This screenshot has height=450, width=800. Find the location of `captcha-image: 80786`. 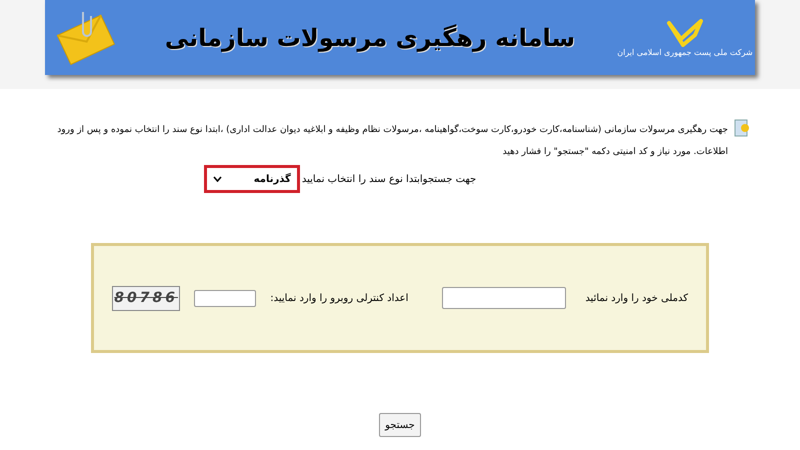

captcha-image: 80786 is located at coordinates (146, 298).